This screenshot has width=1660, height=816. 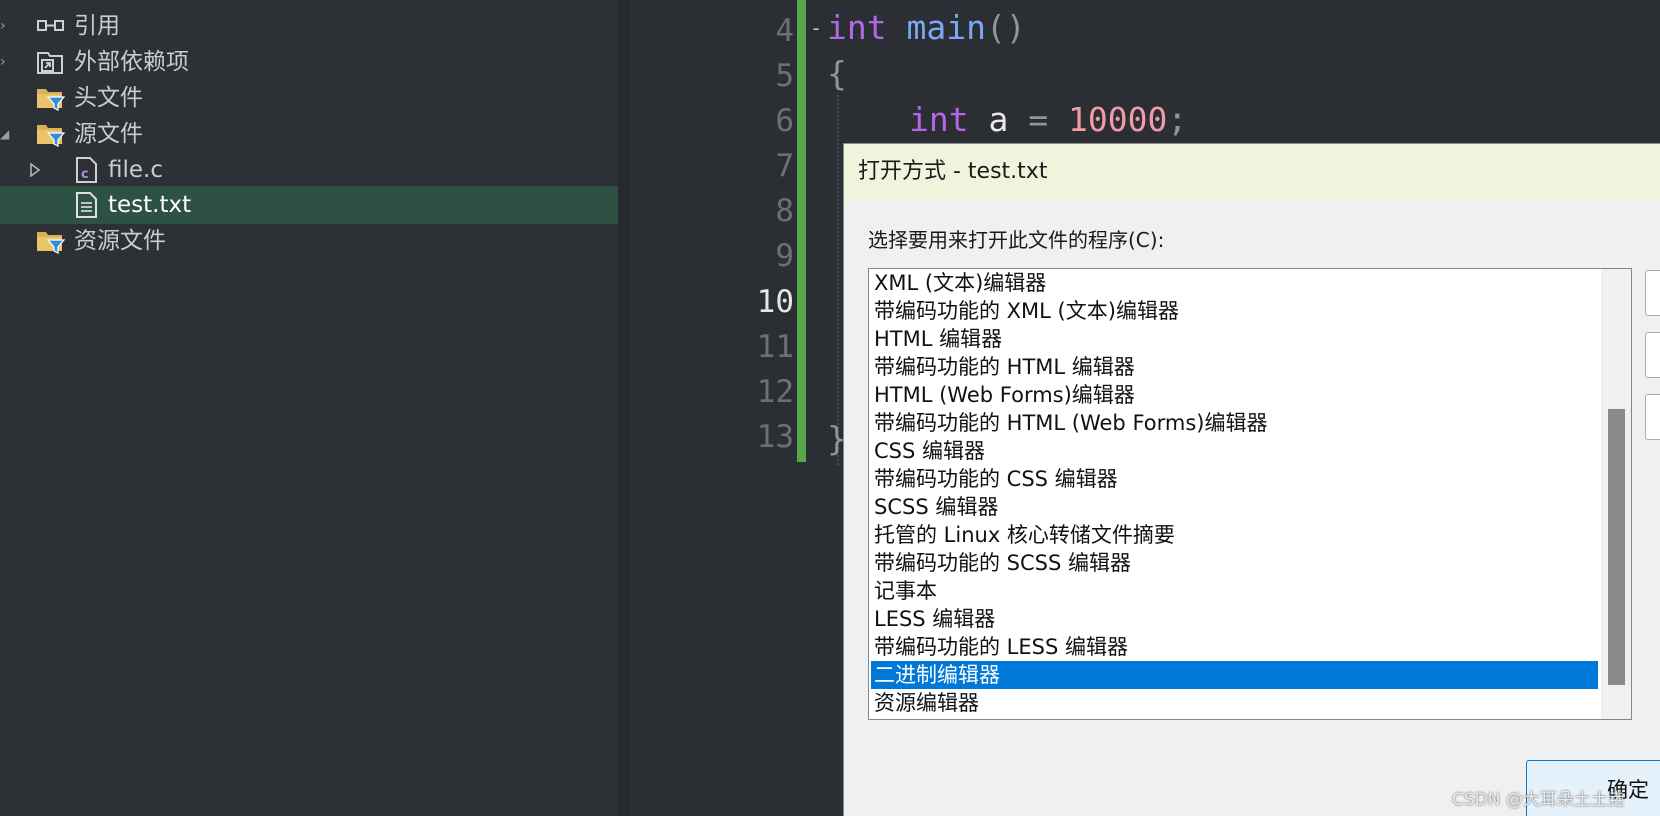 I want to click on external-dependencies-icon, so click(x=50, y=63).